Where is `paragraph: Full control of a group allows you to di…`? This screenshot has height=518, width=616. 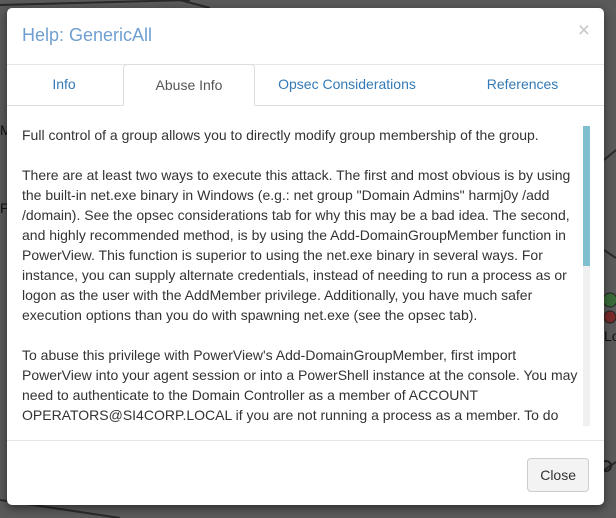
paragraph: Full control of a group allows you to di… is located at coordinates (280, 135).